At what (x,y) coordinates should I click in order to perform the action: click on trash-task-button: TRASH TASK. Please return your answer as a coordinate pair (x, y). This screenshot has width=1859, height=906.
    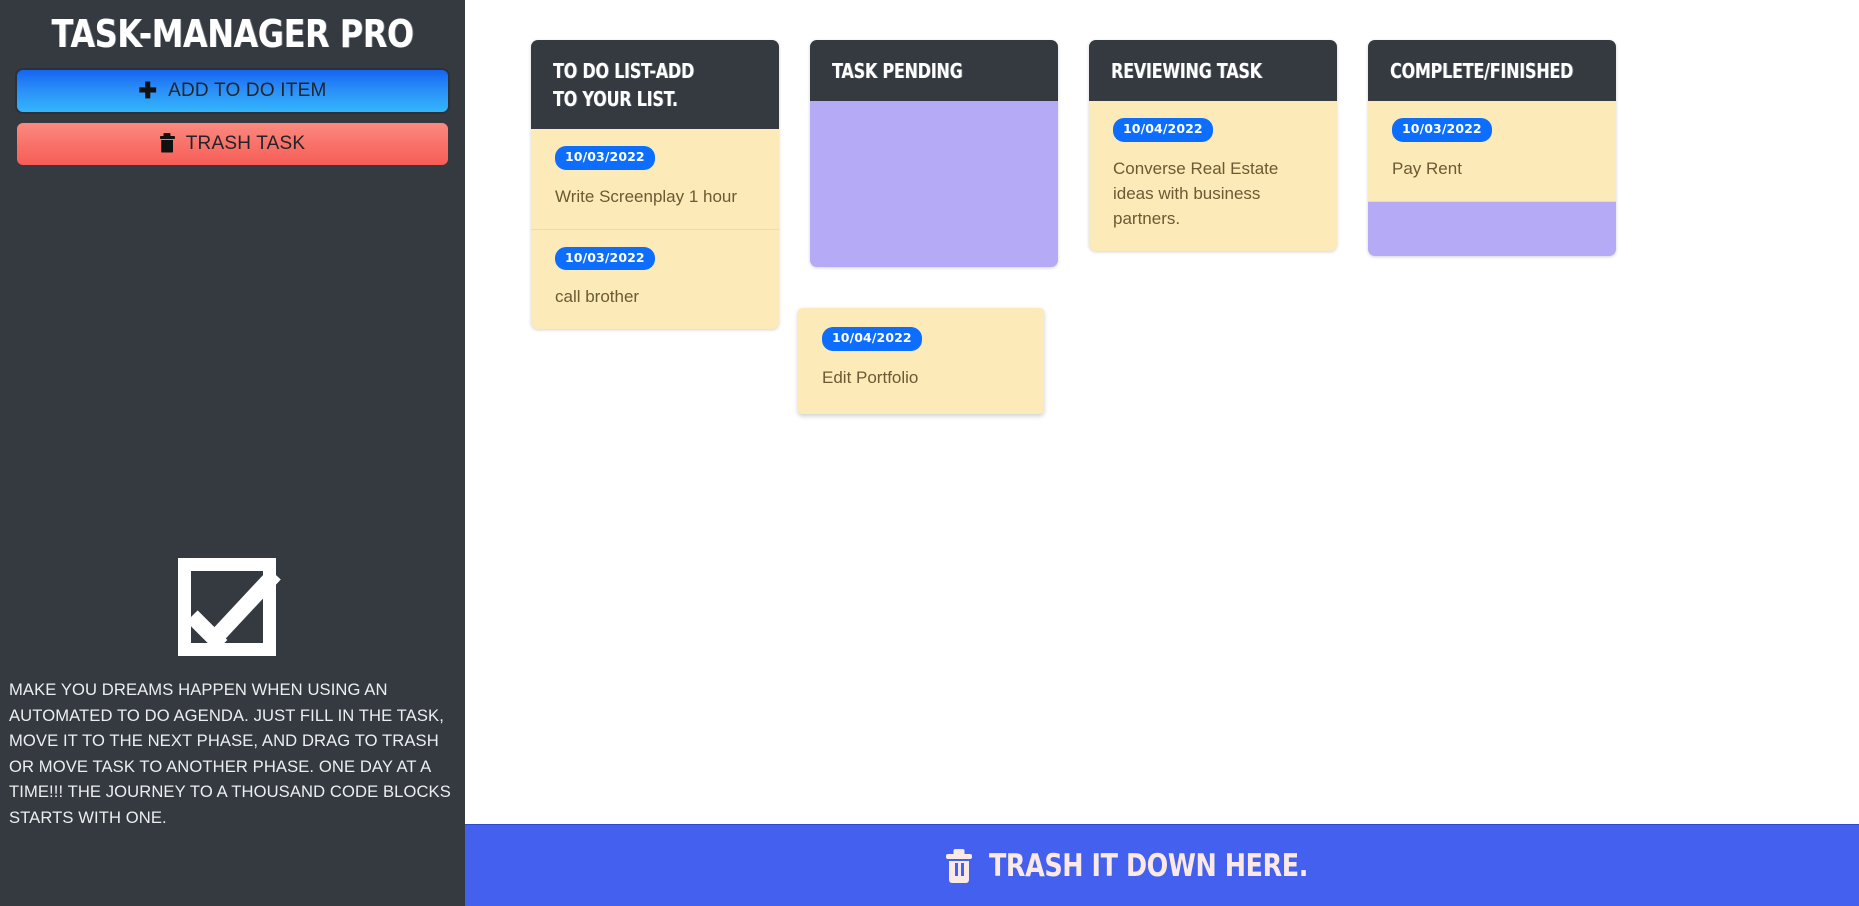
    Looking at the image, I should click on (232, 144).